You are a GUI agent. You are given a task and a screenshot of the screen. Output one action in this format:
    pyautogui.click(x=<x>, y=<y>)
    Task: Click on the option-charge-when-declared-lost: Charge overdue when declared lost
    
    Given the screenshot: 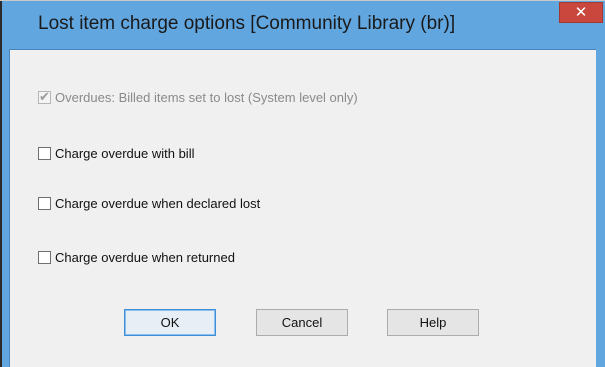 What is the action you would take?
    pyautogui.click(x=149, y=203)
    